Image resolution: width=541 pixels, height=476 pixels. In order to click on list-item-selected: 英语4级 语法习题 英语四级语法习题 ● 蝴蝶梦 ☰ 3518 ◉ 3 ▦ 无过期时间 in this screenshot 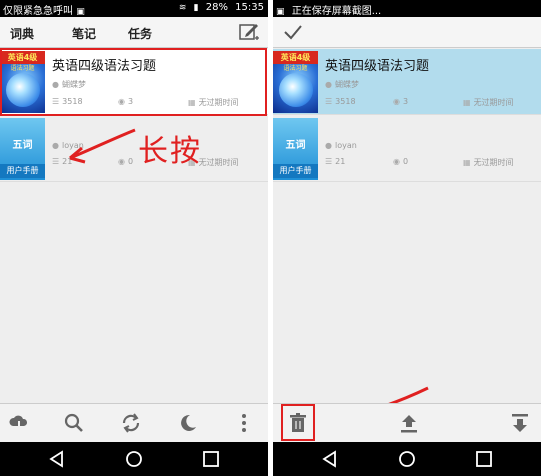, I will do `click(407, 82)`.